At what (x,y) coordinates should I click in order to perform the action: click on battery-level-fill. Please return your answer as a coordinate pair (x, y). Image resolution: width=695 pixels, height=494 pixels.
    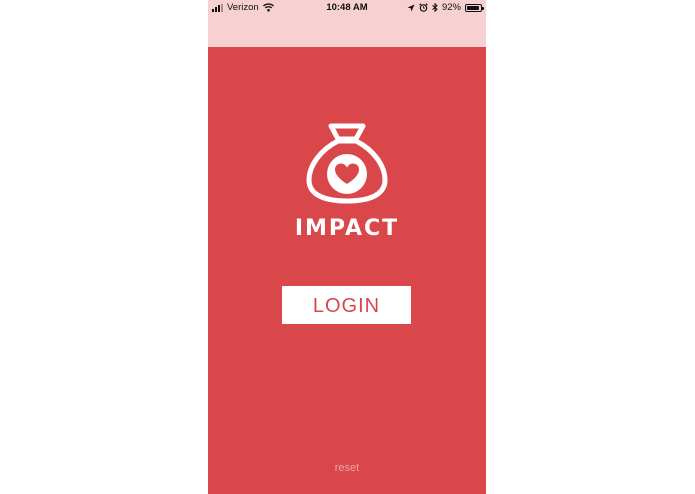
    Looking at the image, I should click on (473, 7).